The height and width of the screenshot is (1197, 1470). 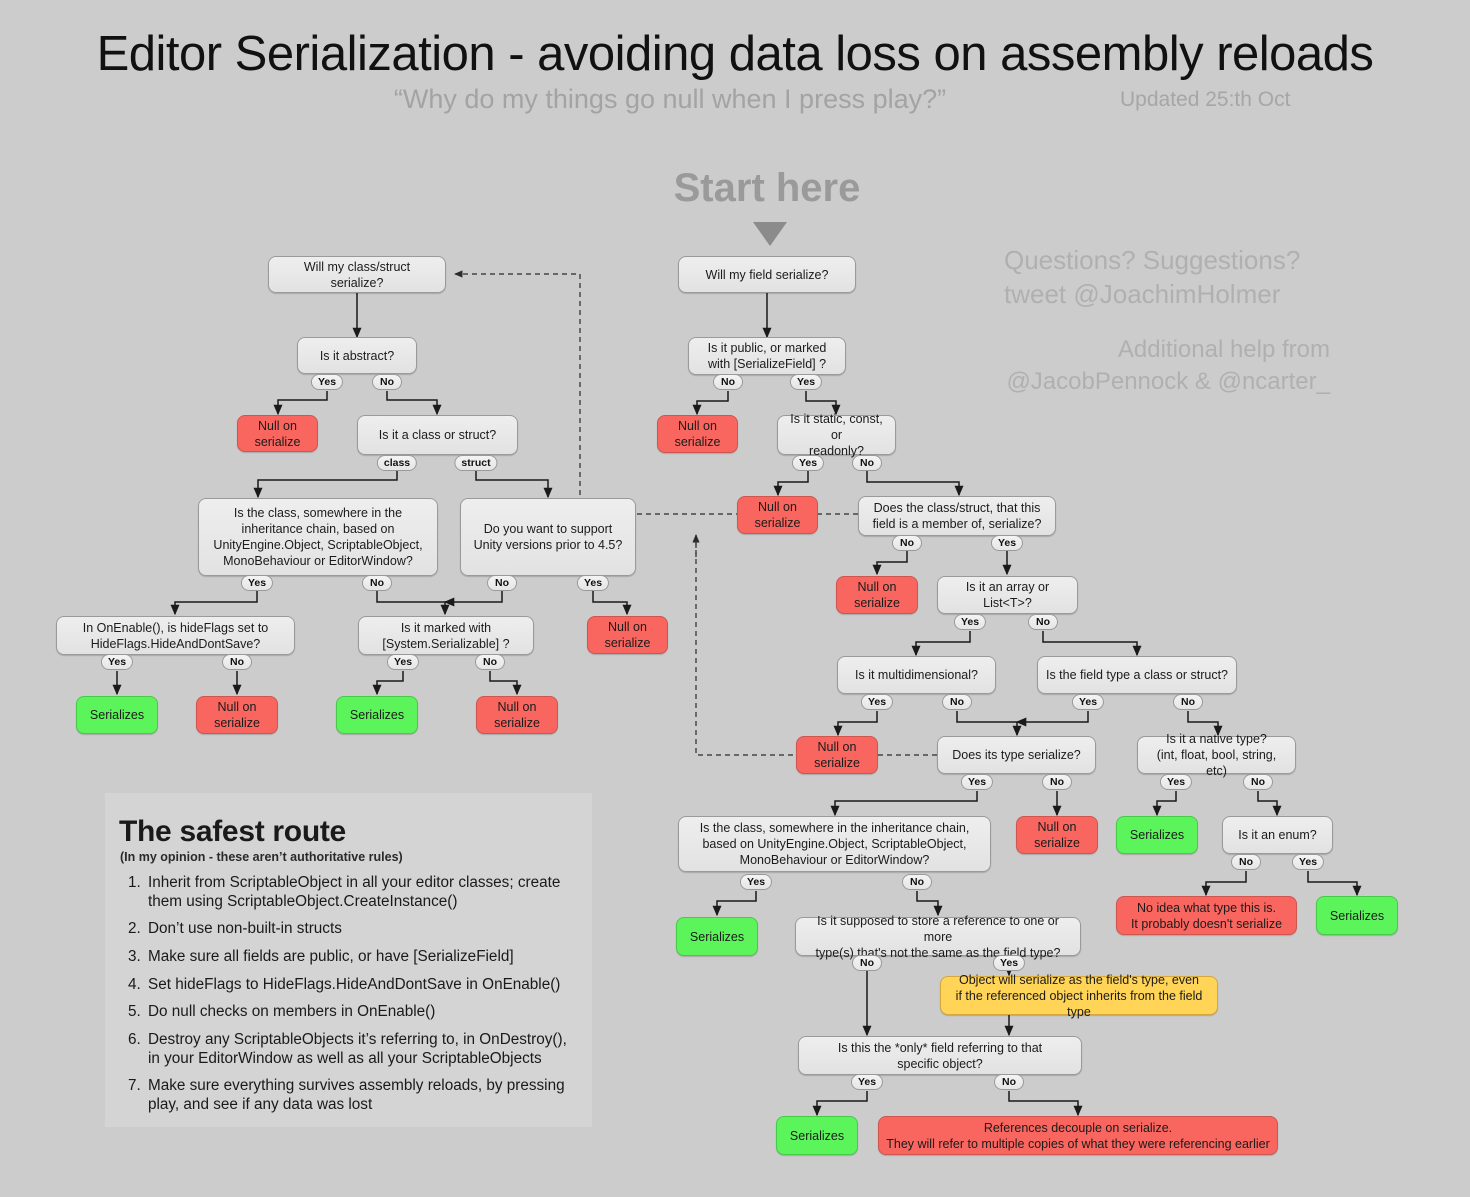 What do you see at coordinates (277, 433) in the screenshot?
I see `node-abstract-yes-null: Null on serialize` at bounding box center [277, 433].